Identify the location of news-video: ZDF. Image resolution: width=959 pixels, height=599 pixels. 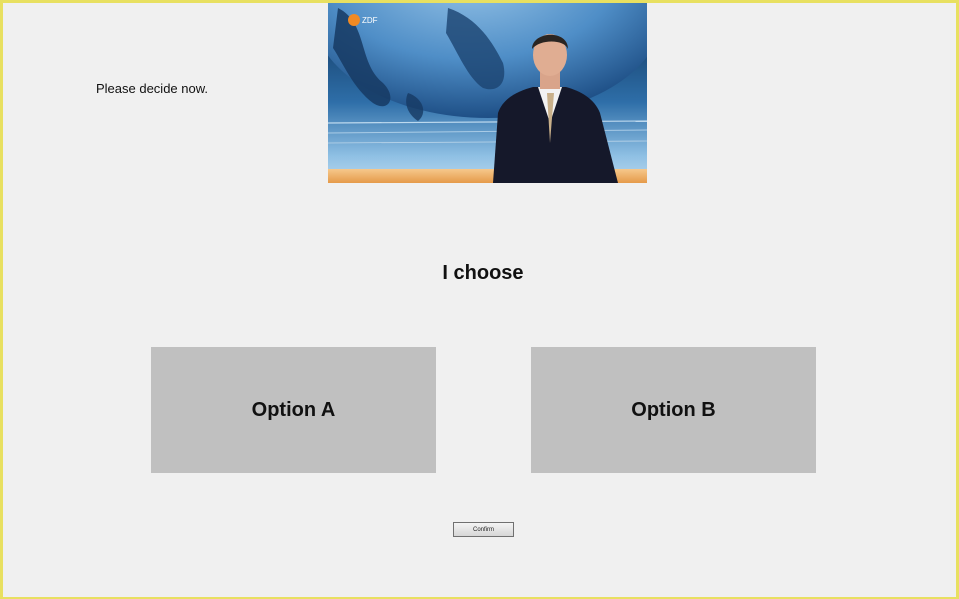
(487, 93).